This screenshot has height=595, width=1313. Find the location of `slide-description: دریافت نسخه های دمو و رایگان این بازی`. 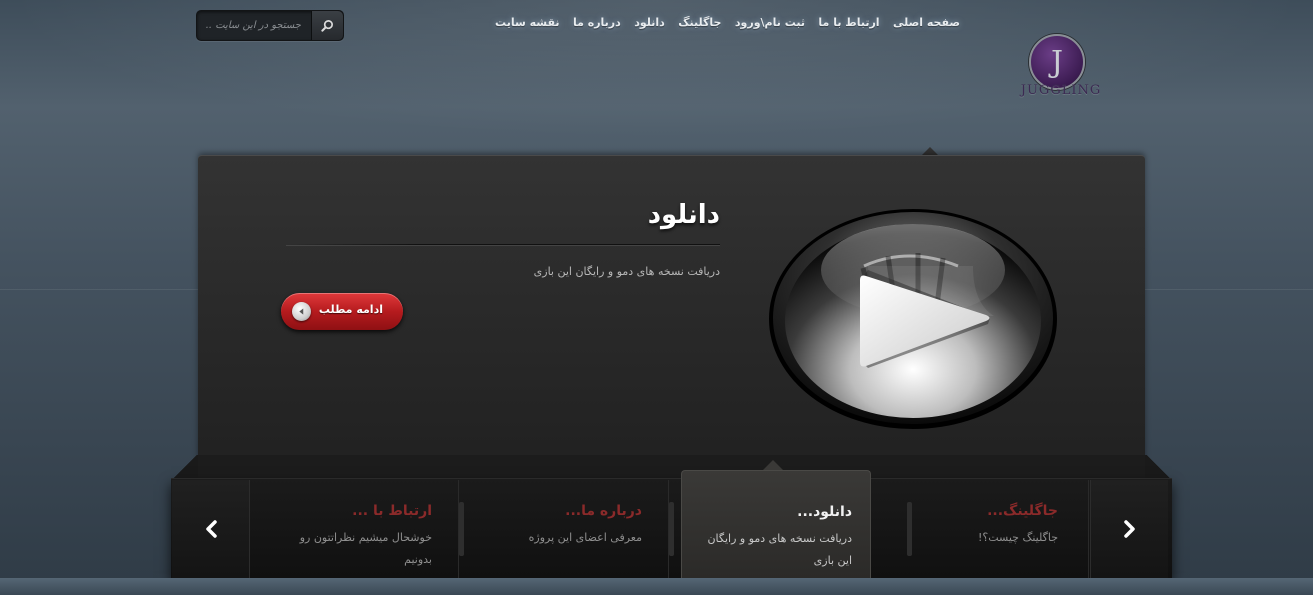

slide-description: دریافت نسخه های دمو و رایگان این بازی is located at coordinates (626, 271).